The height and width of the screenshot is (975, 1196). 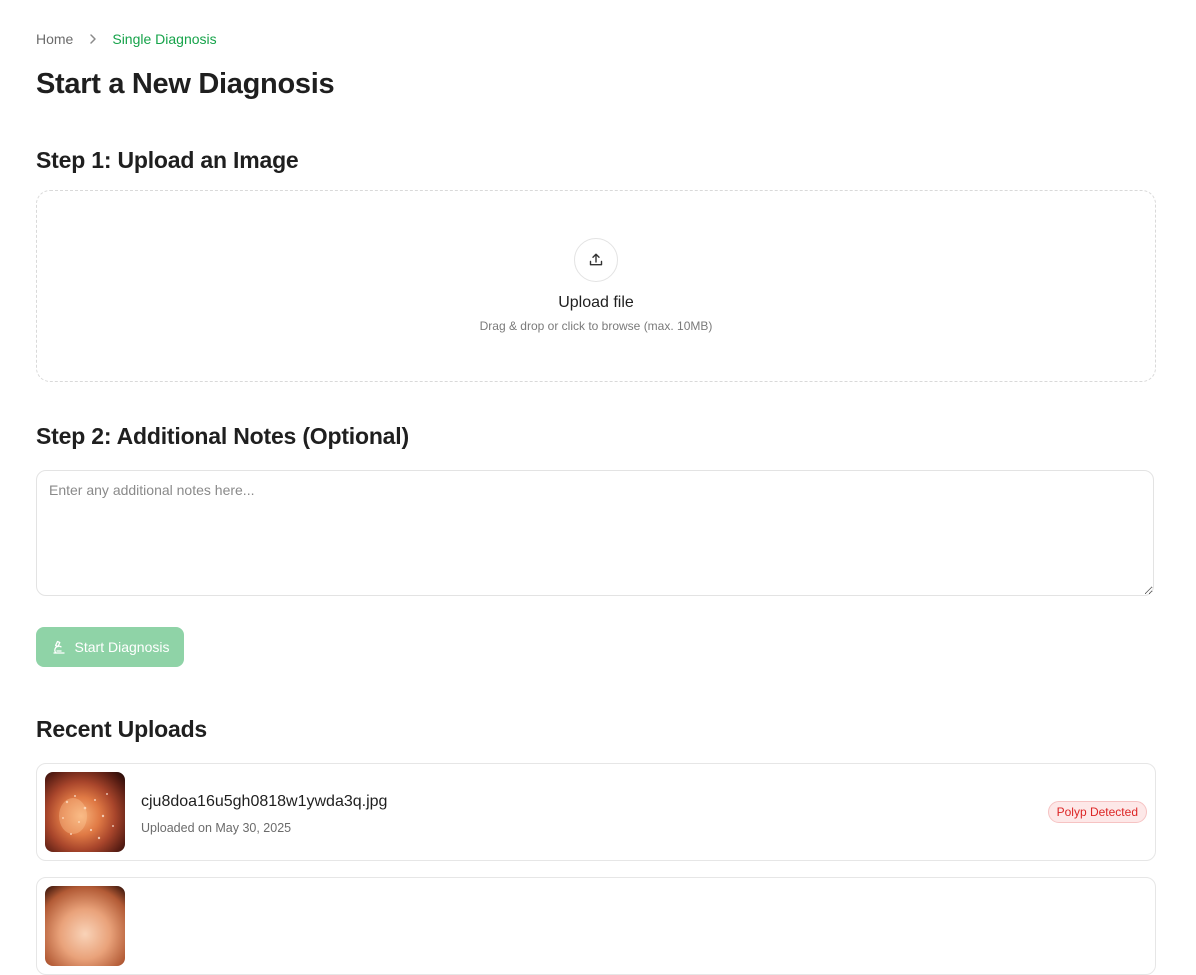 What do you see at coordinates (216, 828) in the screenshot?
I see `upload-date: Uploaded on May 30, 2025` at bounding box center [216, 828].